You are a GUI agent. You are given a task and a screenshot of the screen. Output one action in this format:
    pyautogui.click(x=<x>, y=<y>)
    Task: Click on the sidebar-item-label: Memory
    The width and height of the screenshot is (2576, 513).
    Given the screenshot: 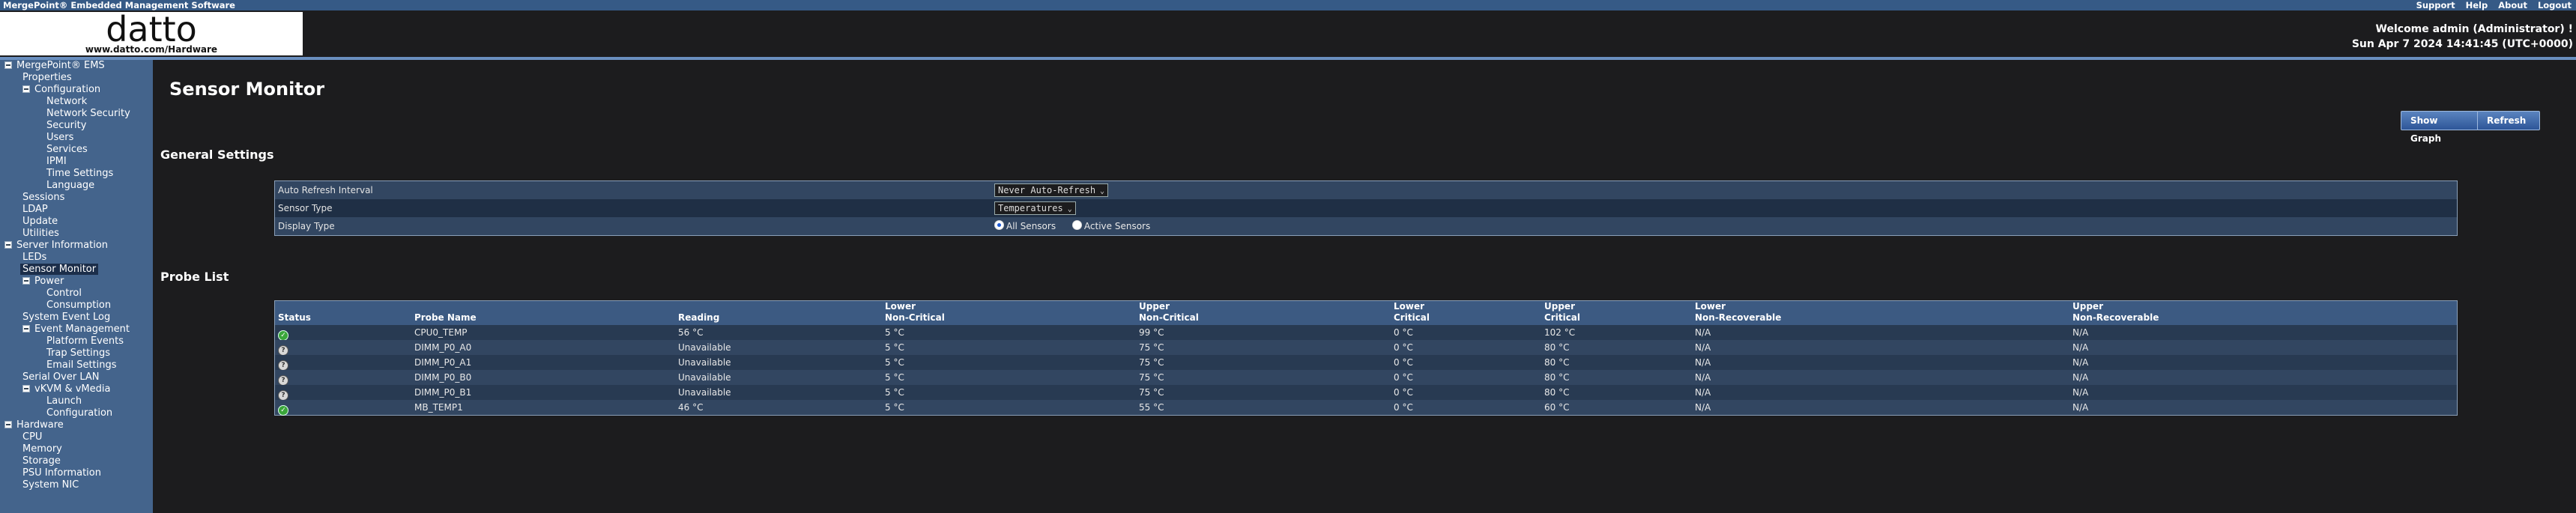 What is the action you would take?
    pyautogui.click(x=42, y=449)
    